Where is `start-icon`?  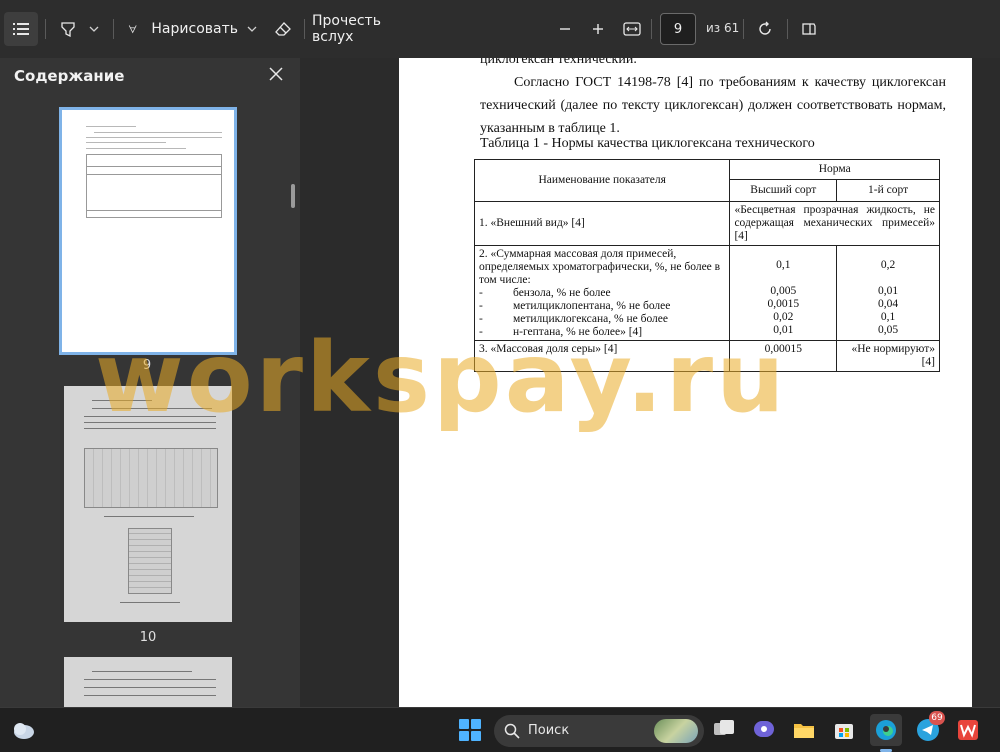
start-icon is located at coordinates (470, 730).